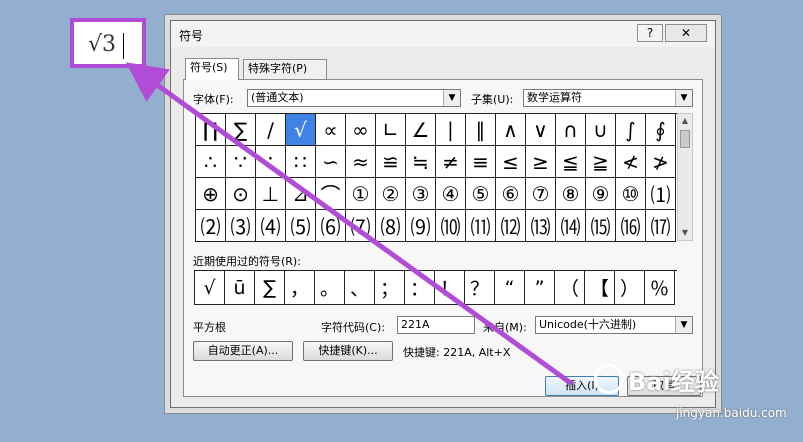 This screenshot has width=803, height=442. Describe the element at coordinates (673, 382) in the screenshot. I see `watermark-brand: Bai经验` at that location.